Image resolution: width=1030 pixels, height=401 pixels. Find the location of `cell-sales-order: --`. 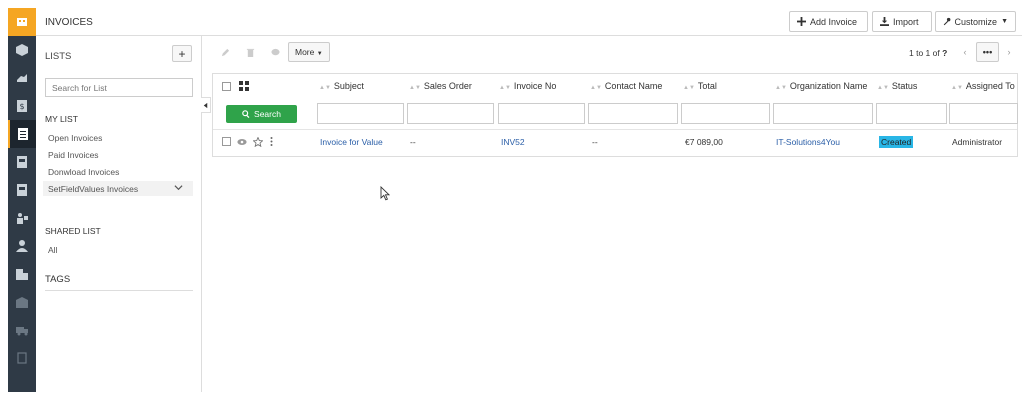

cell-sales-order: -- is located at coordinates (413, 142).